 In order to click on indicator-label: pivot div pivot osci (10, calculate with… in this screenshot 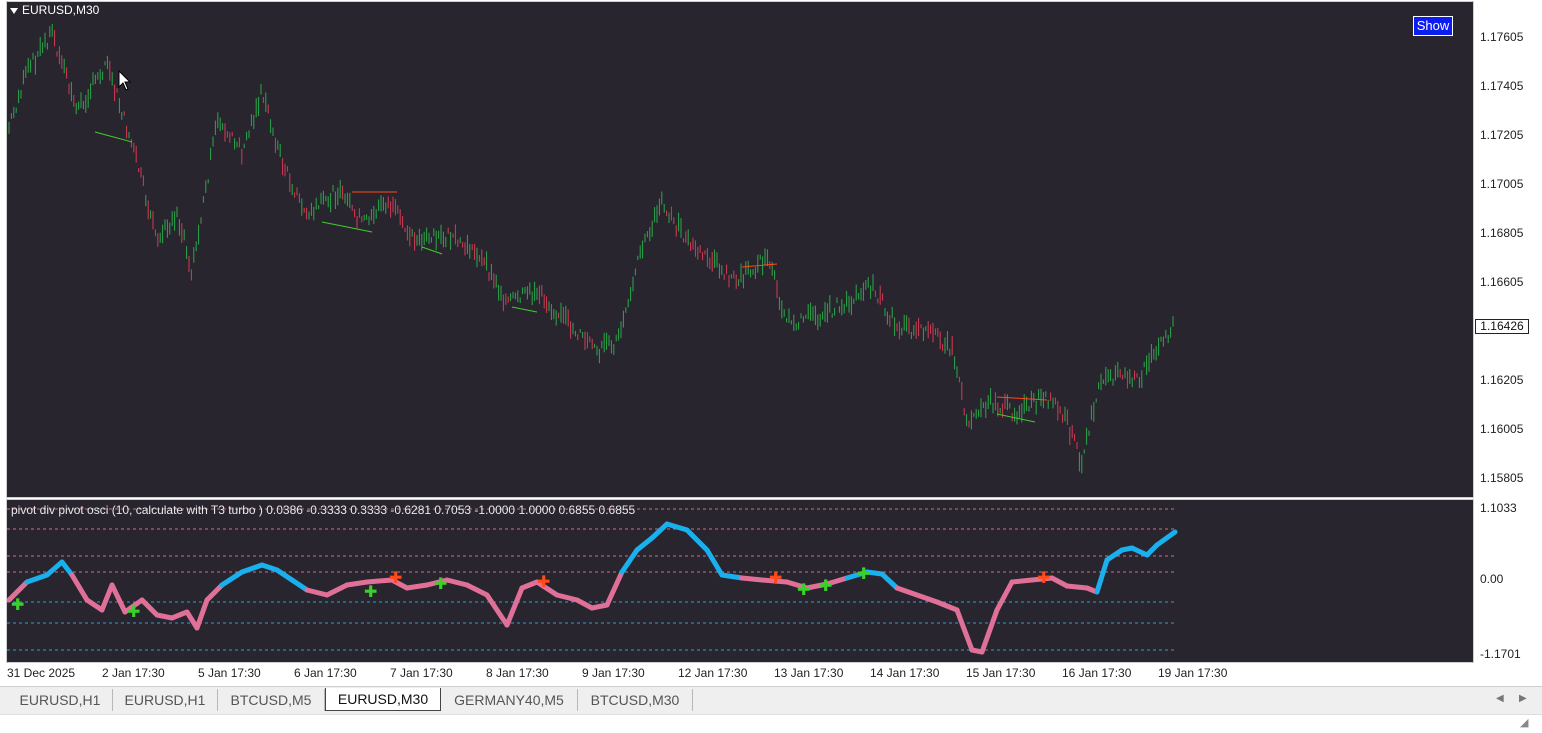, I will do `click(323, 510)`.